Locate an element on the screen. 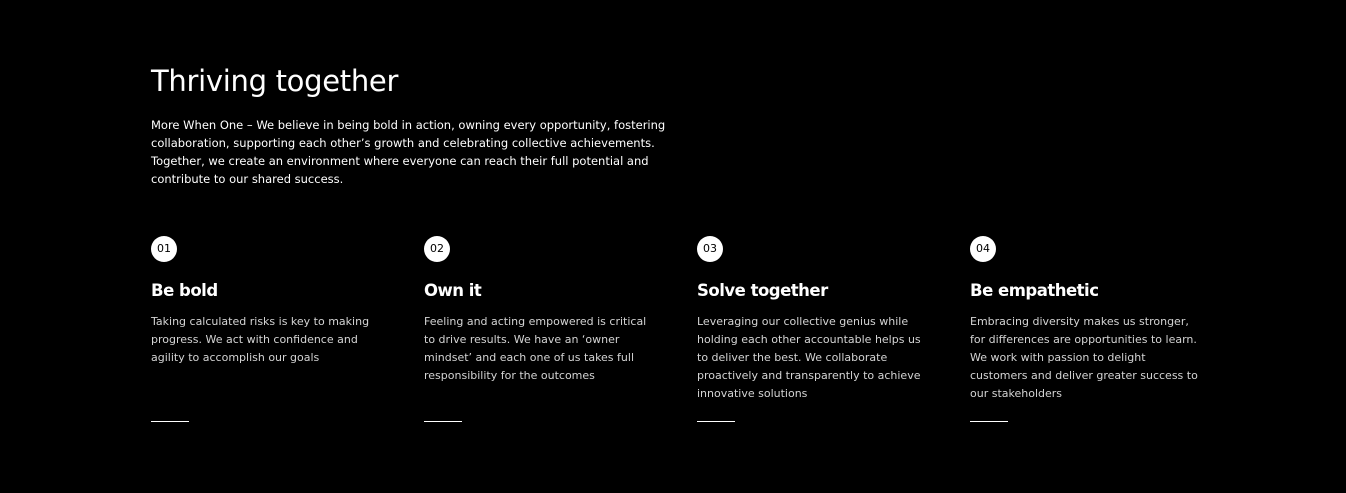  value-number-badge: 04 is located at coordinates (983, 249).